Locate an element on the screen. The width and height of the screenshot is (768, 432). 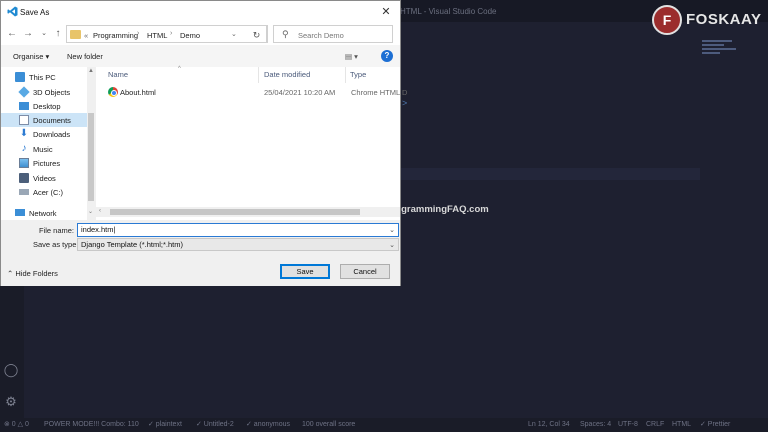
status-score: 100 overall score is located at coordinates (329, 424).